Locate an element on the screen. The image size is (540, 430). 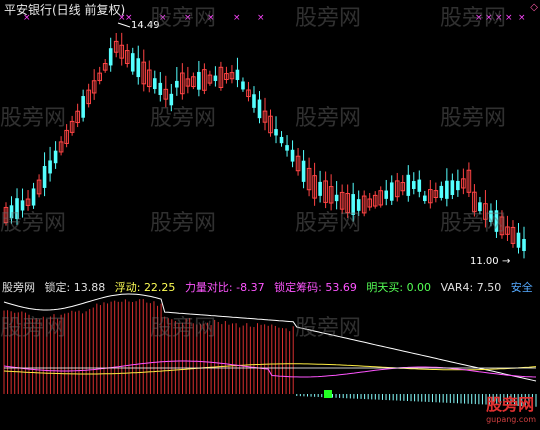
low-price-label: 11.00 is located at coordinates (484, 261).